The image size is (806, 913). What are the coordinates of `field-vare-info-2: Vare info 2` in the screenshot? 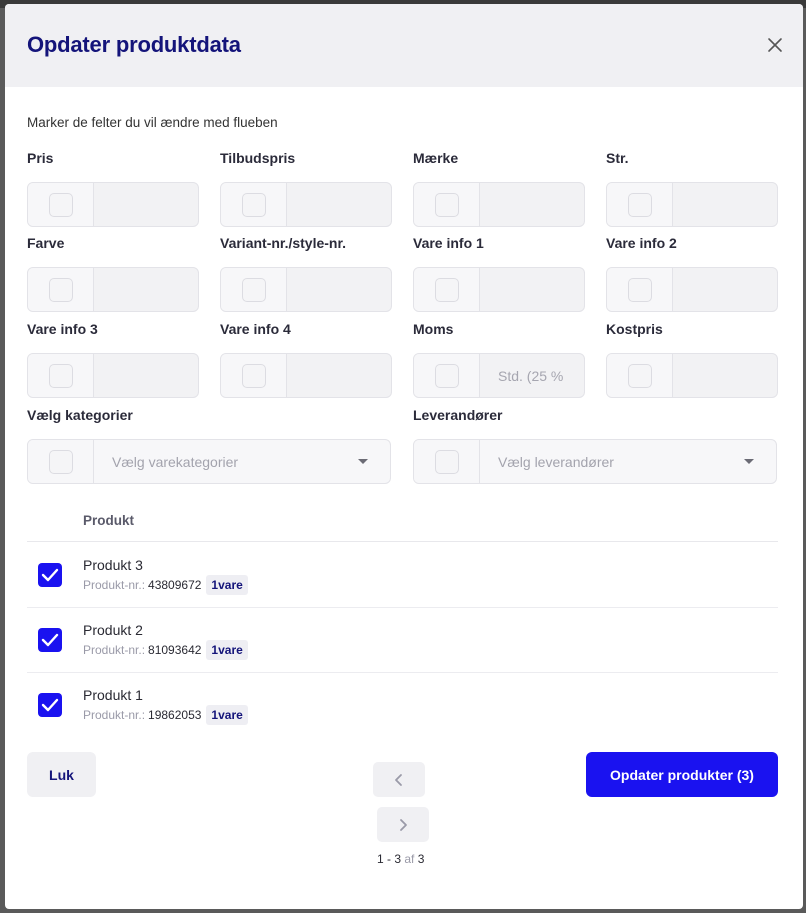 It's located at (692, 273).